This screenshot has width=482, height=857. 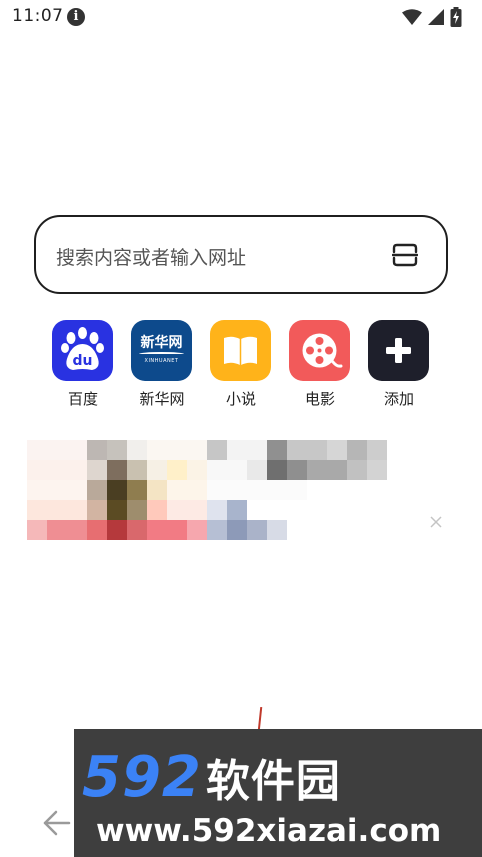 I want to click on status-time: 11:07, so click(x=38, y=16).